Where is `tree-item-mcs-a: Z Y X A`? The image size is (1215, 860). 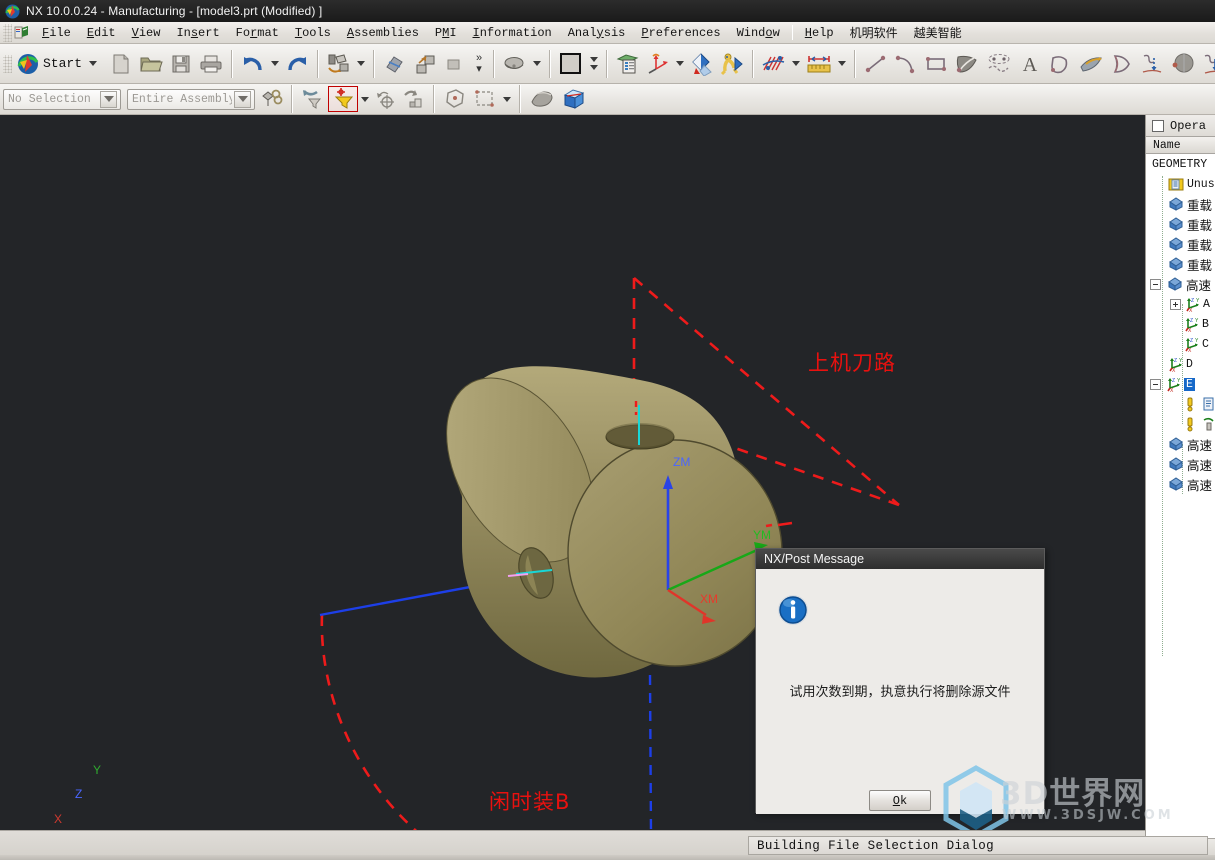 tree-item-mcs-a: Z Y X A is located at coordinates (1180, 304).